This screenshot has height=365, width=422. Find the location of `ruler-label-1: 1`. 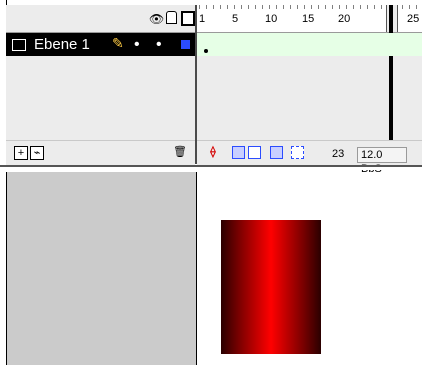

ruler-label-1: 1 is located at coordinates (202, 19).